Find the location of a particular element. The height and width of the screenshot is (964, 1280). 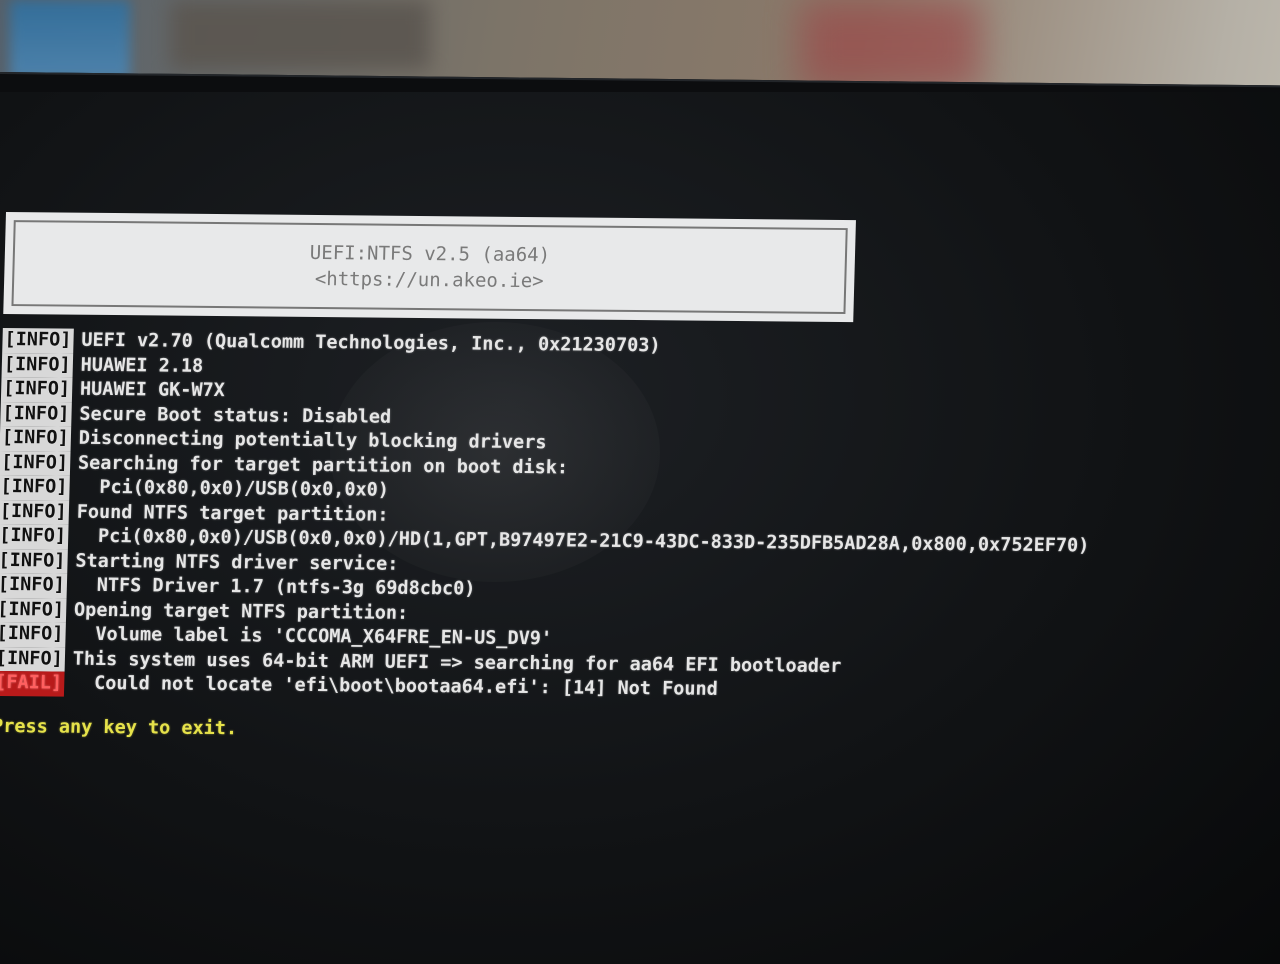

log-text: HUAWEI 2.18 is located at coordinates (142, 365).